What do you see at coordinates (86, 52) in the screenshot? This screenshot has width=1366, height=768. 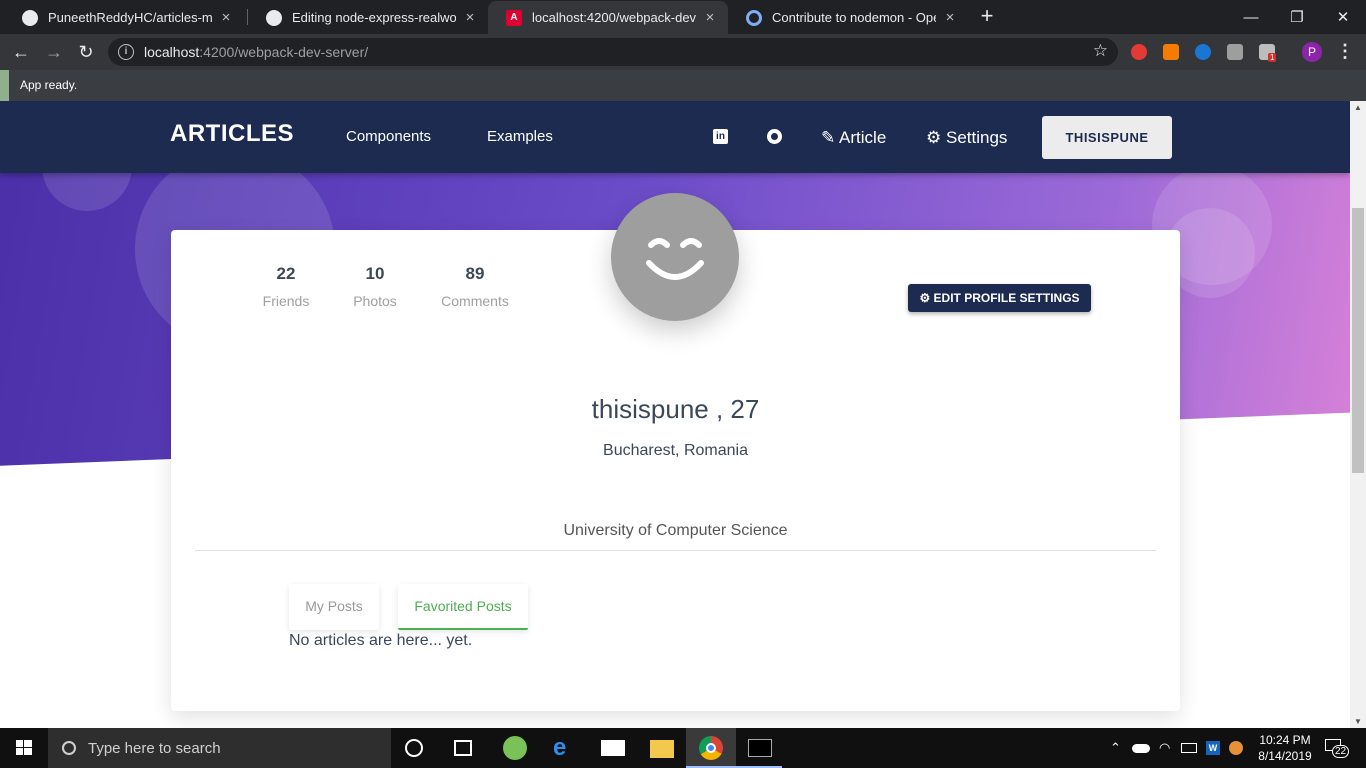 I see `reload-button: ↻` at bounding box center [86, 52].